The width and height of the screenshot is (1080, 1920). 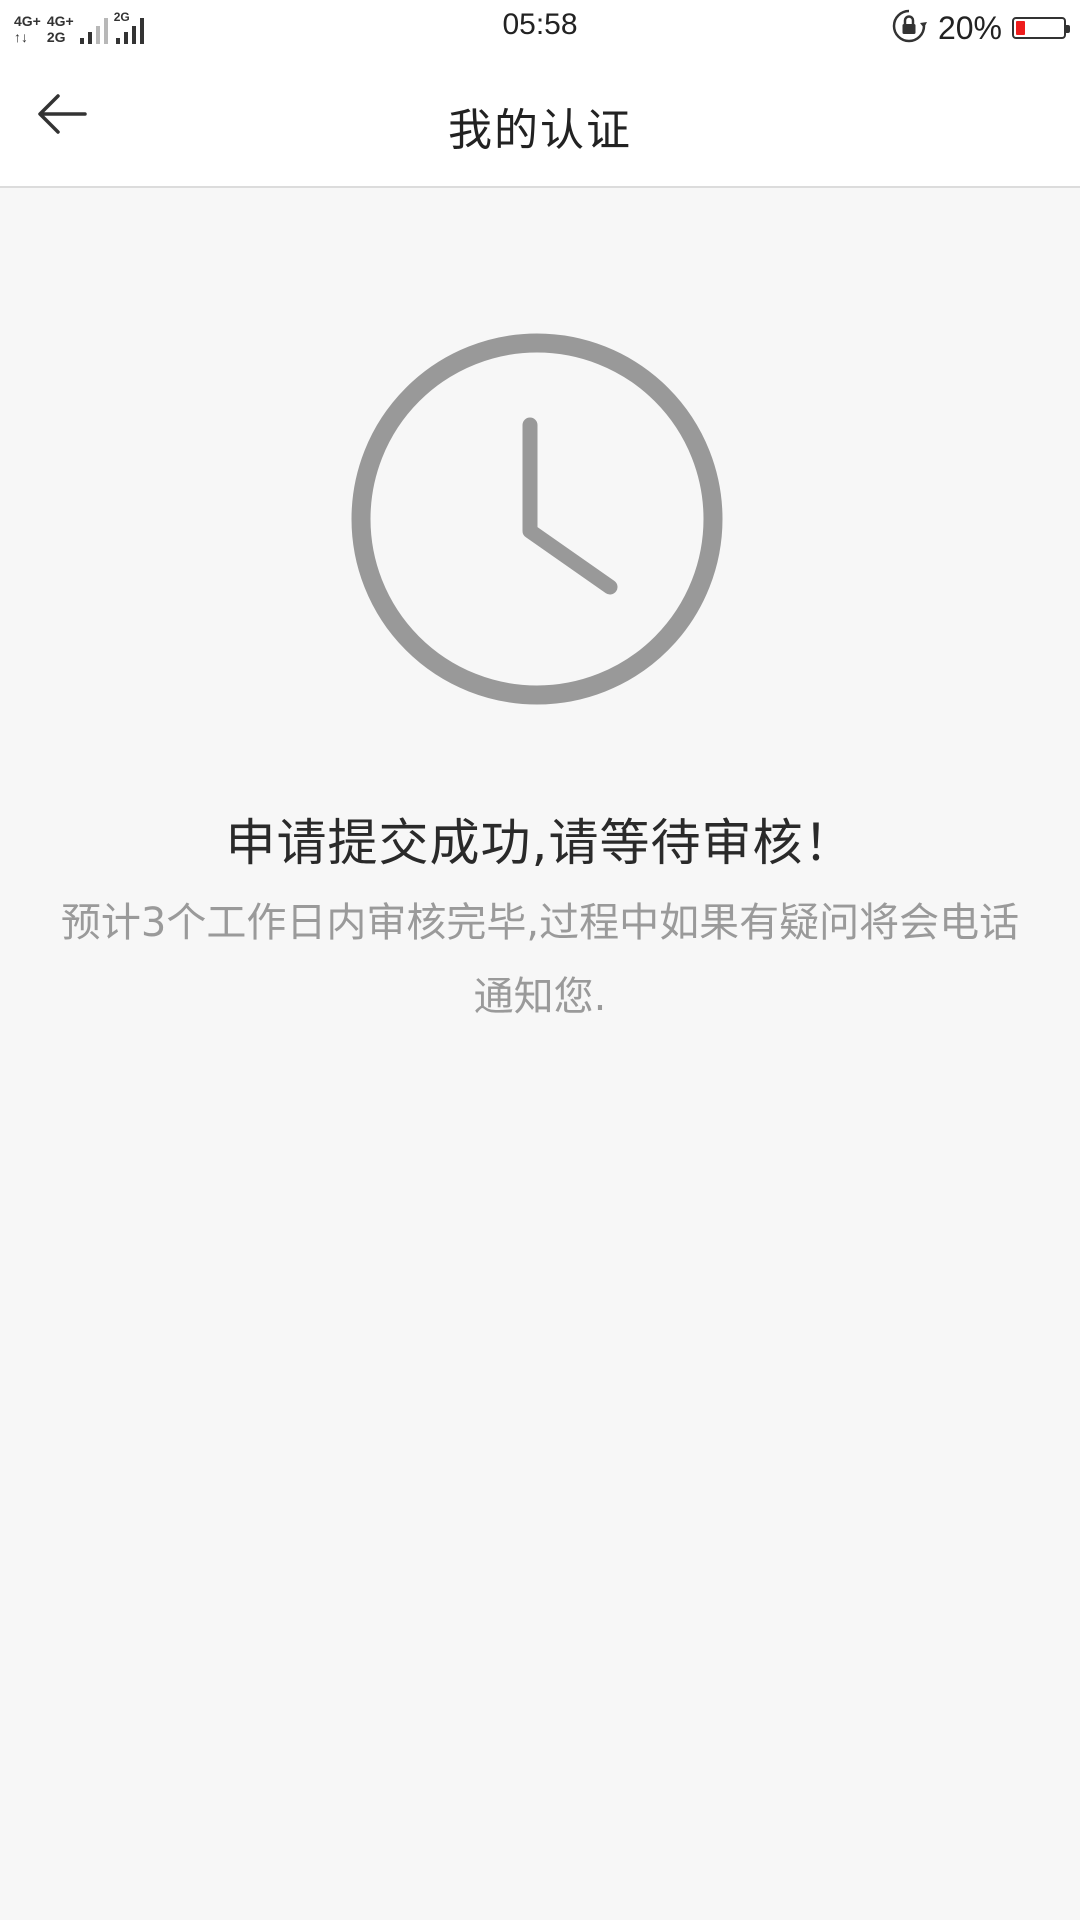 I want to click on review-notice-text: 预计3个工作日内审核完毕,过程中如果有疑问将会电话通知您., so click(x=540, y=960).